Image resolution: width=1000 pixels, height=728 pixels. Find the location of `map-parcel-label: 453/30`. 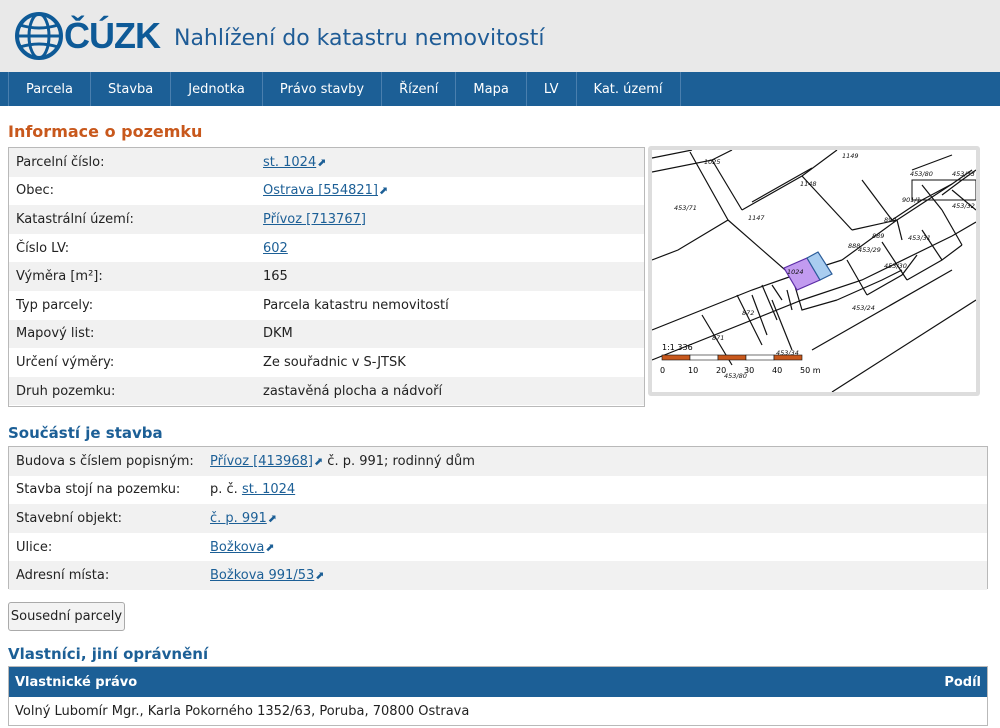

map-parcel-label: 453/30 is located at coordinates (895, 266).